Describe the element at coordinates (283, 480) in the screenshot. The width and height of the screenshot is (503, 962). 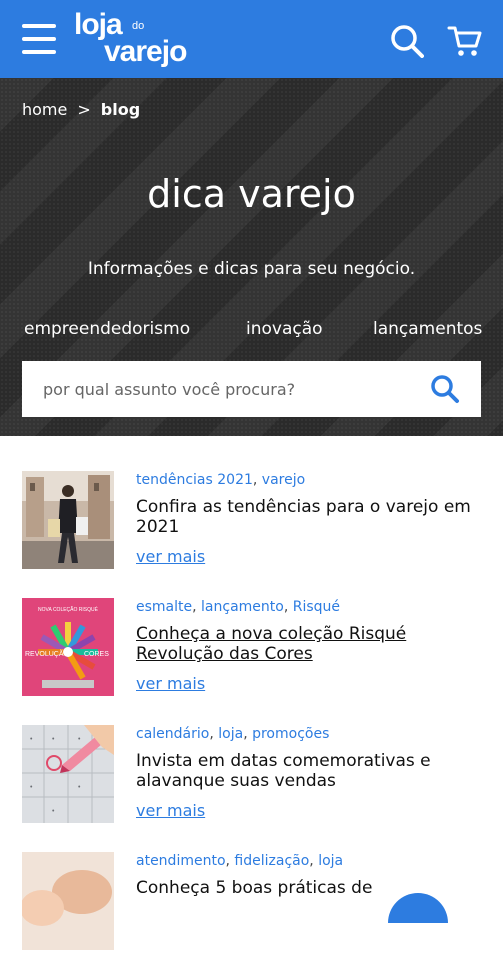
I see `tag-link: varejo` at that location.